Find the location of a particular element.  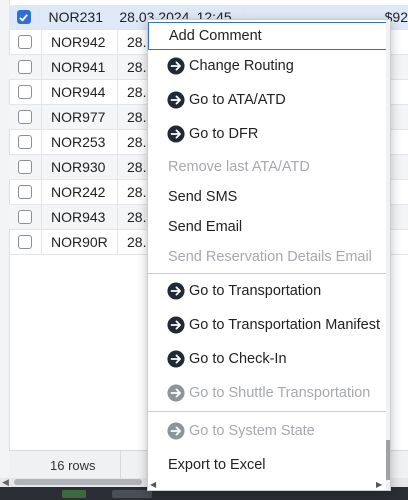

menu-item-label: Change Routing is located at coordinates (241, 66).